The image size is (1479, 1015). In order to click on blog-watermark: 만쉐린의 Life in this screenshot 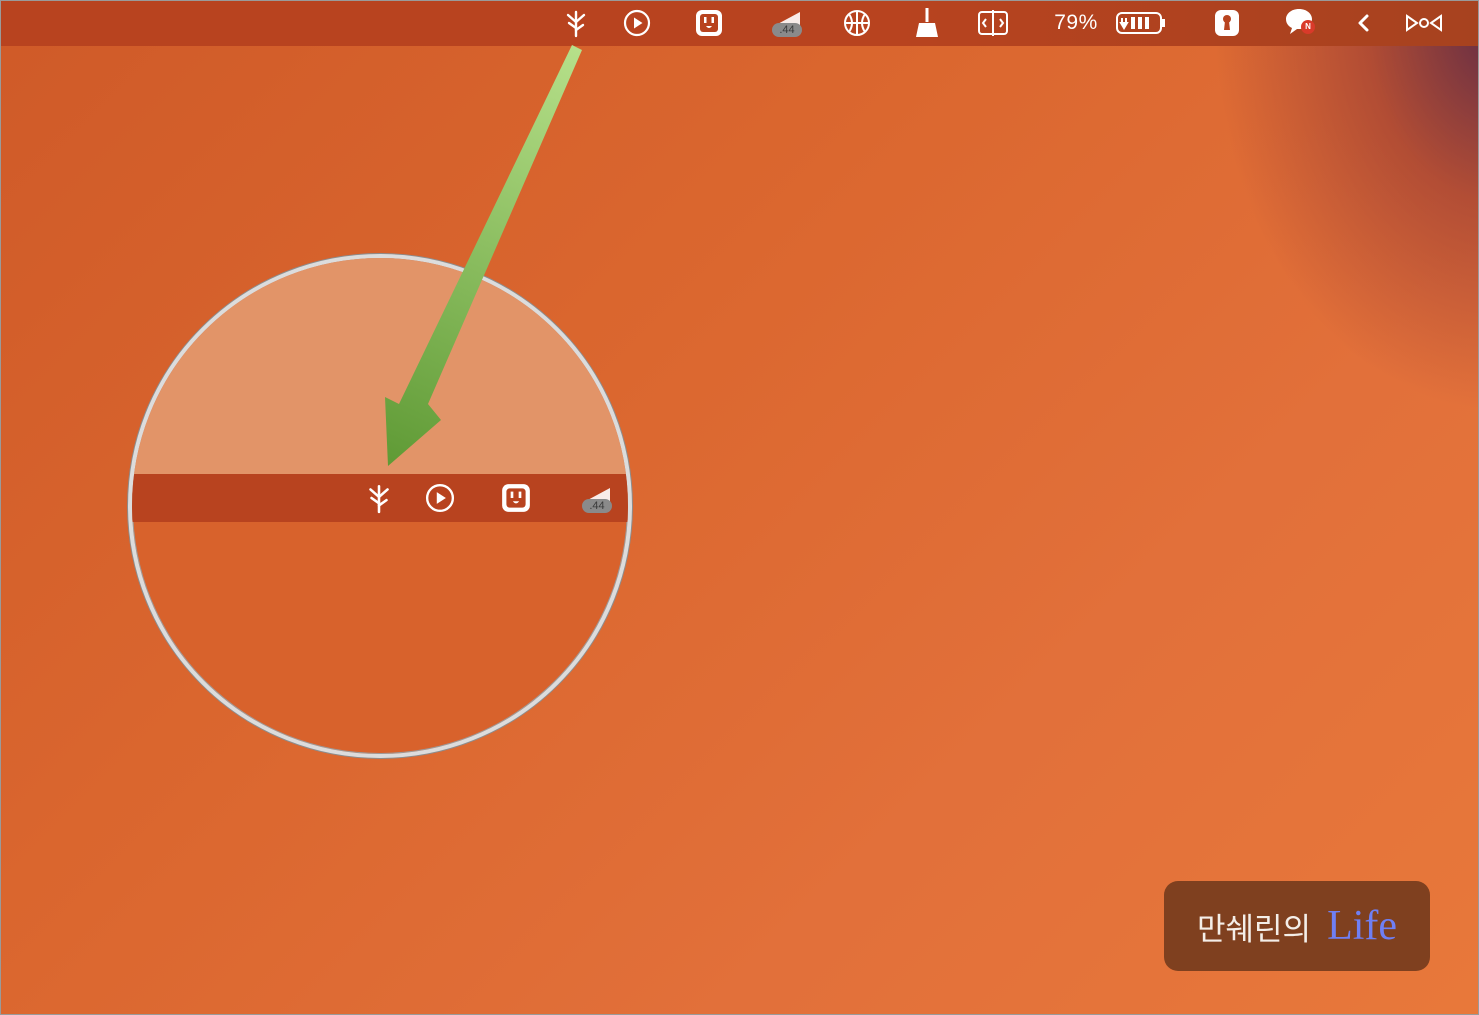, I will do `click(1297, 926)`.